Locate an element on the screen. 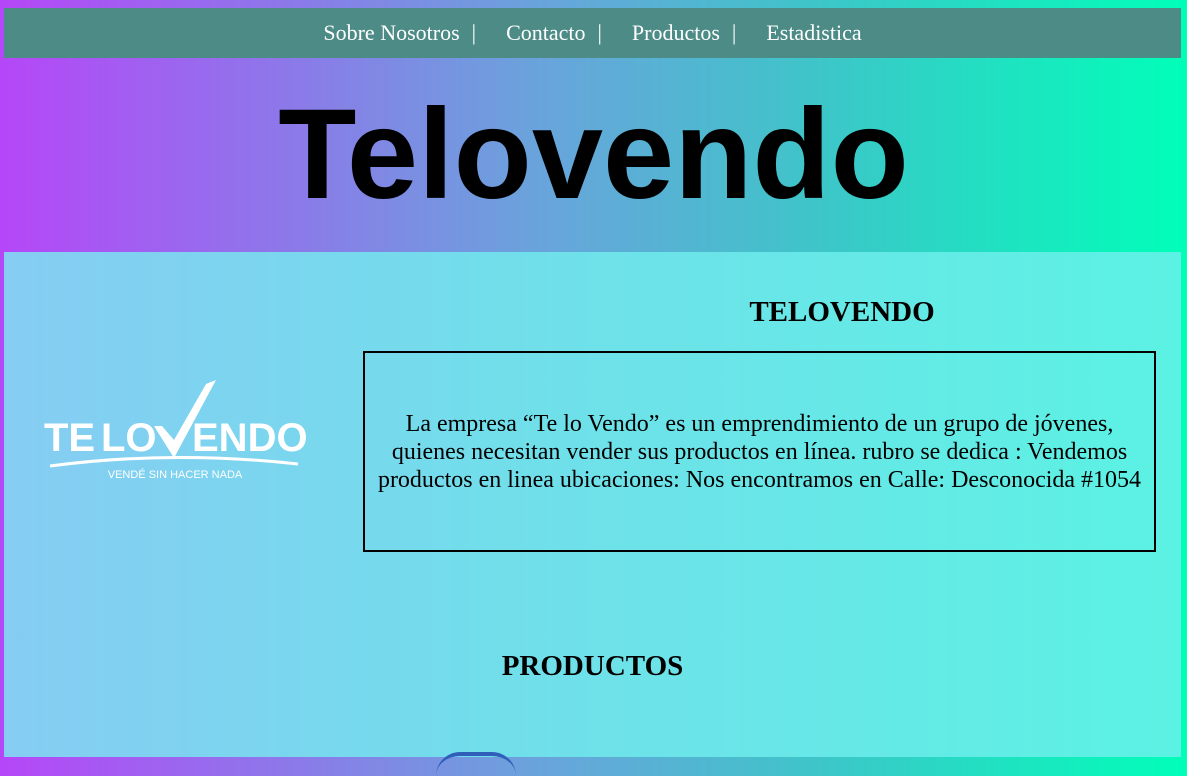 Image resolution: width=1187 pixels, height=776 pixels. page-title: Telovendo is located at coordinates (593, 154).